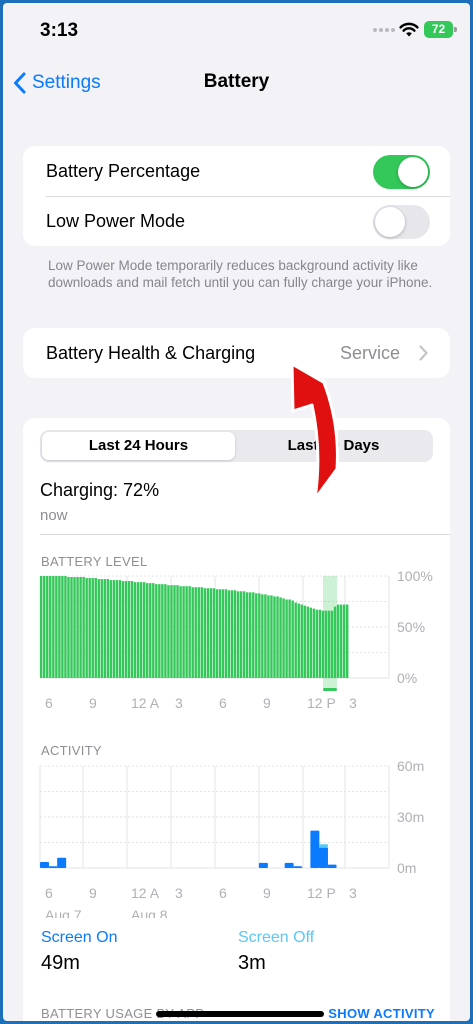  I want to click on x-tick-label: 12 P, so click(321, 893).